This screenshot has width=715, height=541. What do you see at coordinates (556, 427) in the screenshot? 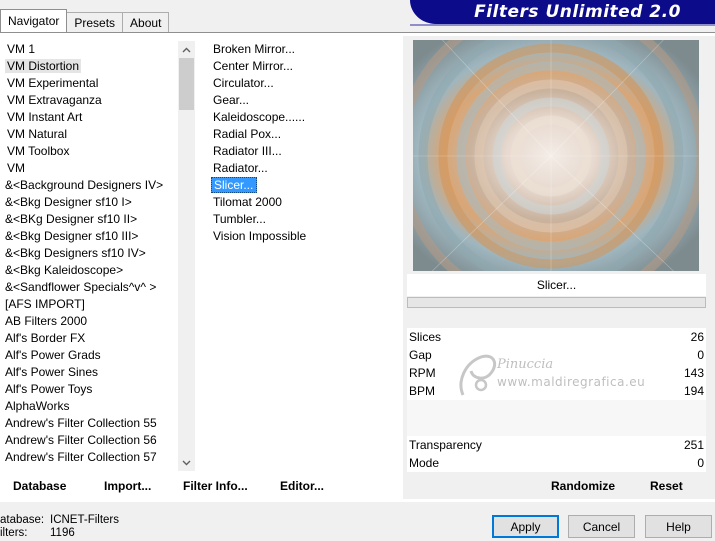
I see `param-row-empty` at bounding box center [556, 427].